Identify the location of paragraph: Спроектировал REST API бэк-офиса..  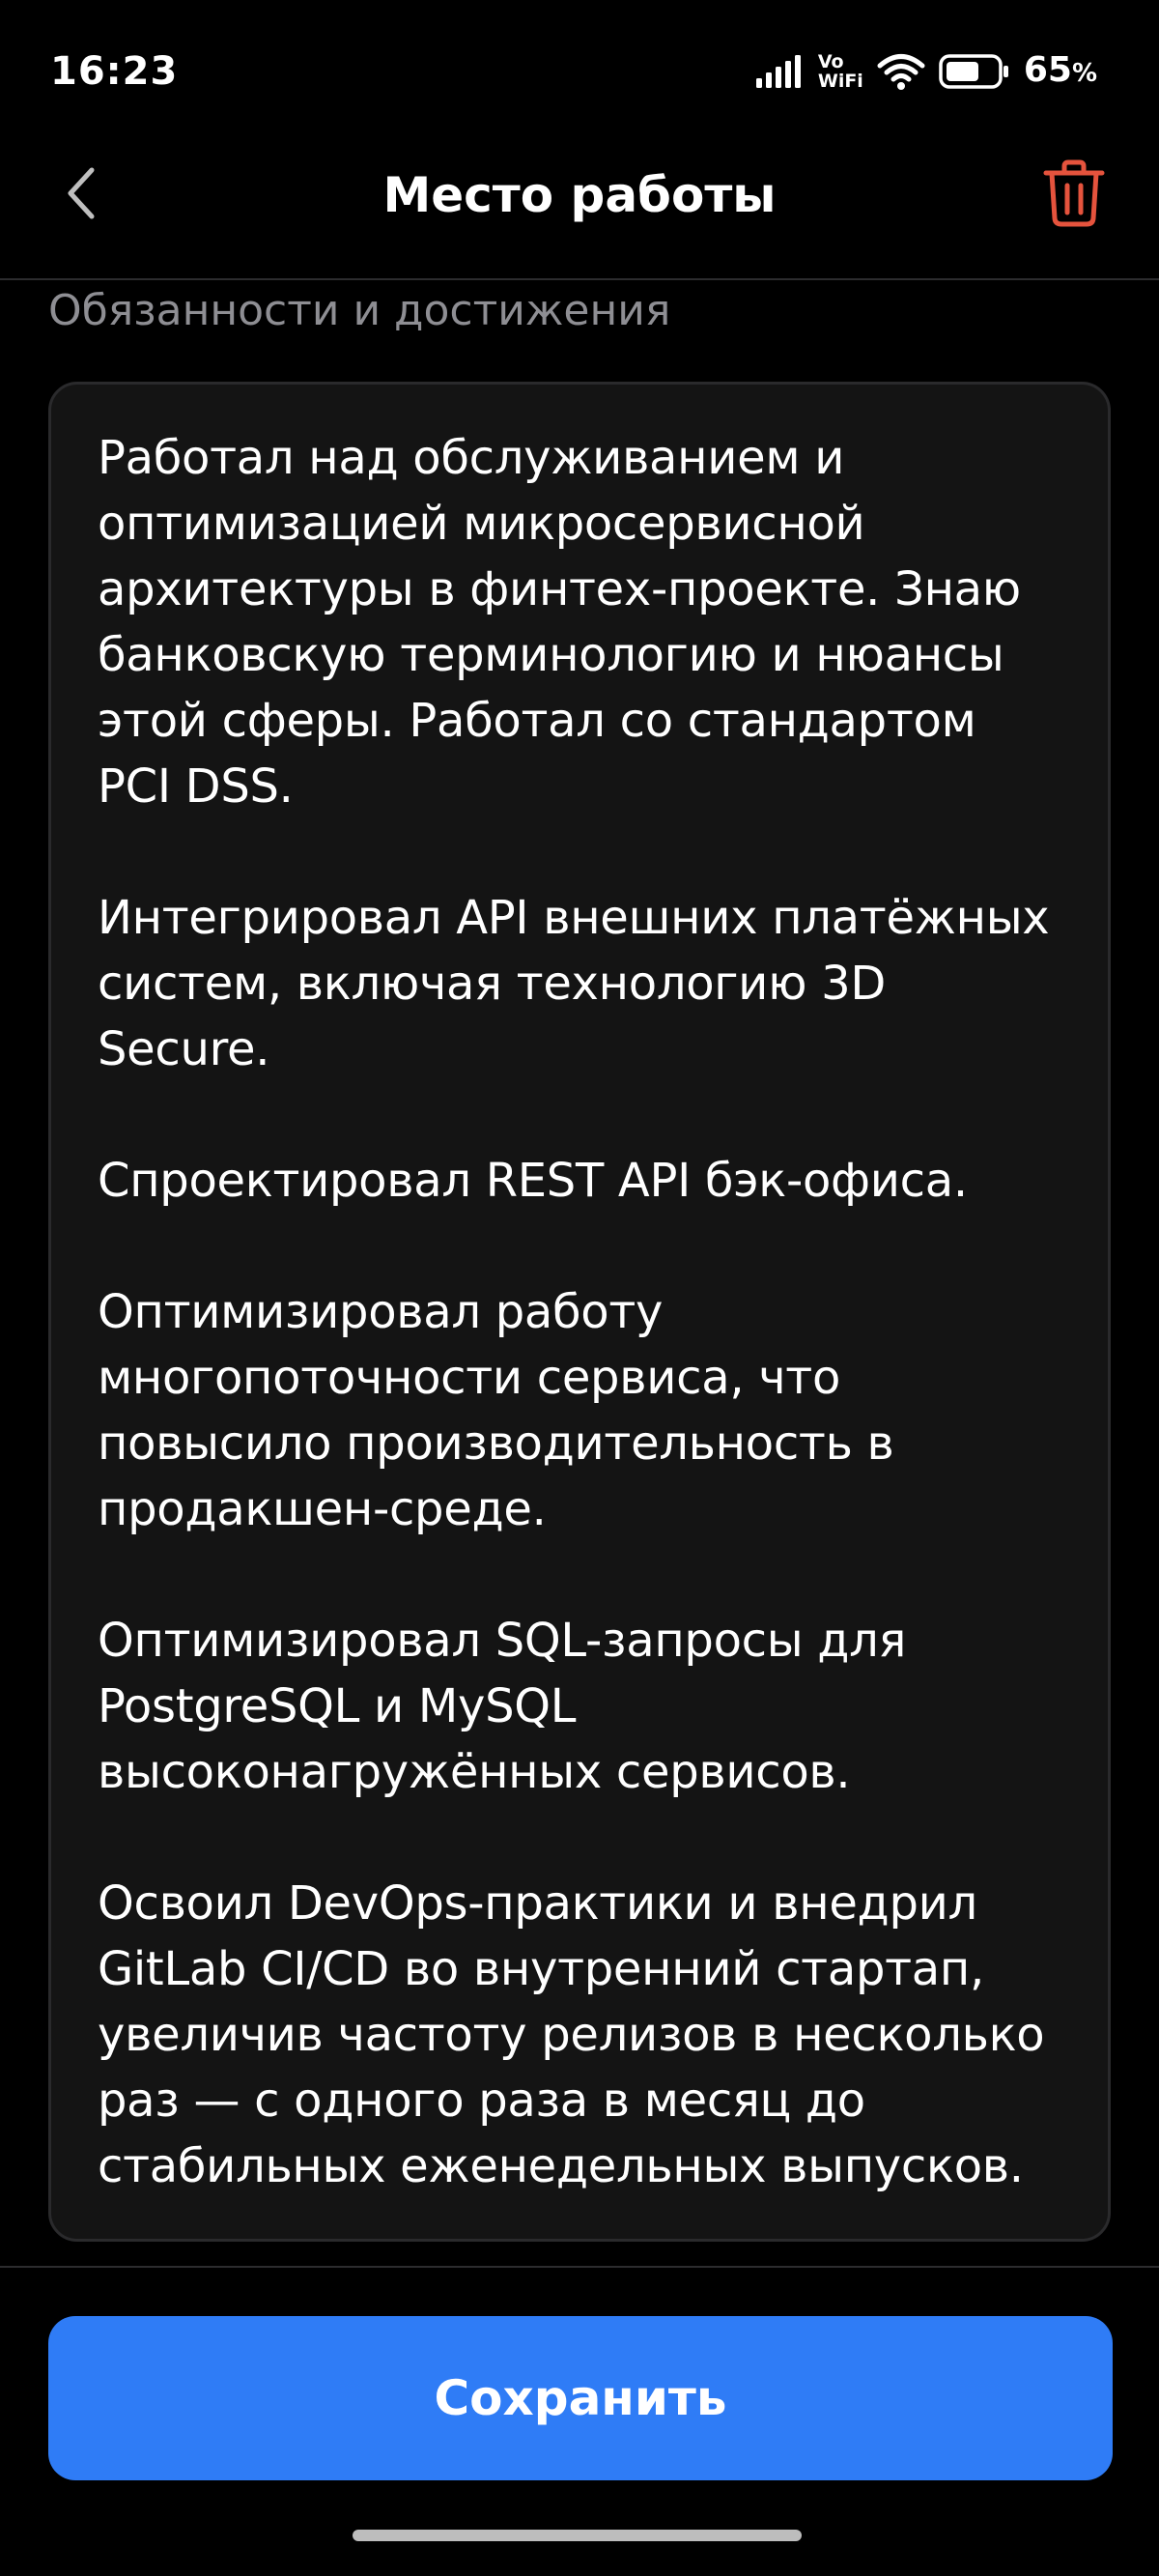
(533, 1181).